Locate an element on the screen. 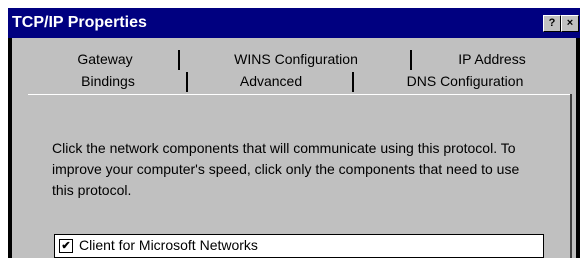  tab-label: Bindings is located at coordinates (108, 81).